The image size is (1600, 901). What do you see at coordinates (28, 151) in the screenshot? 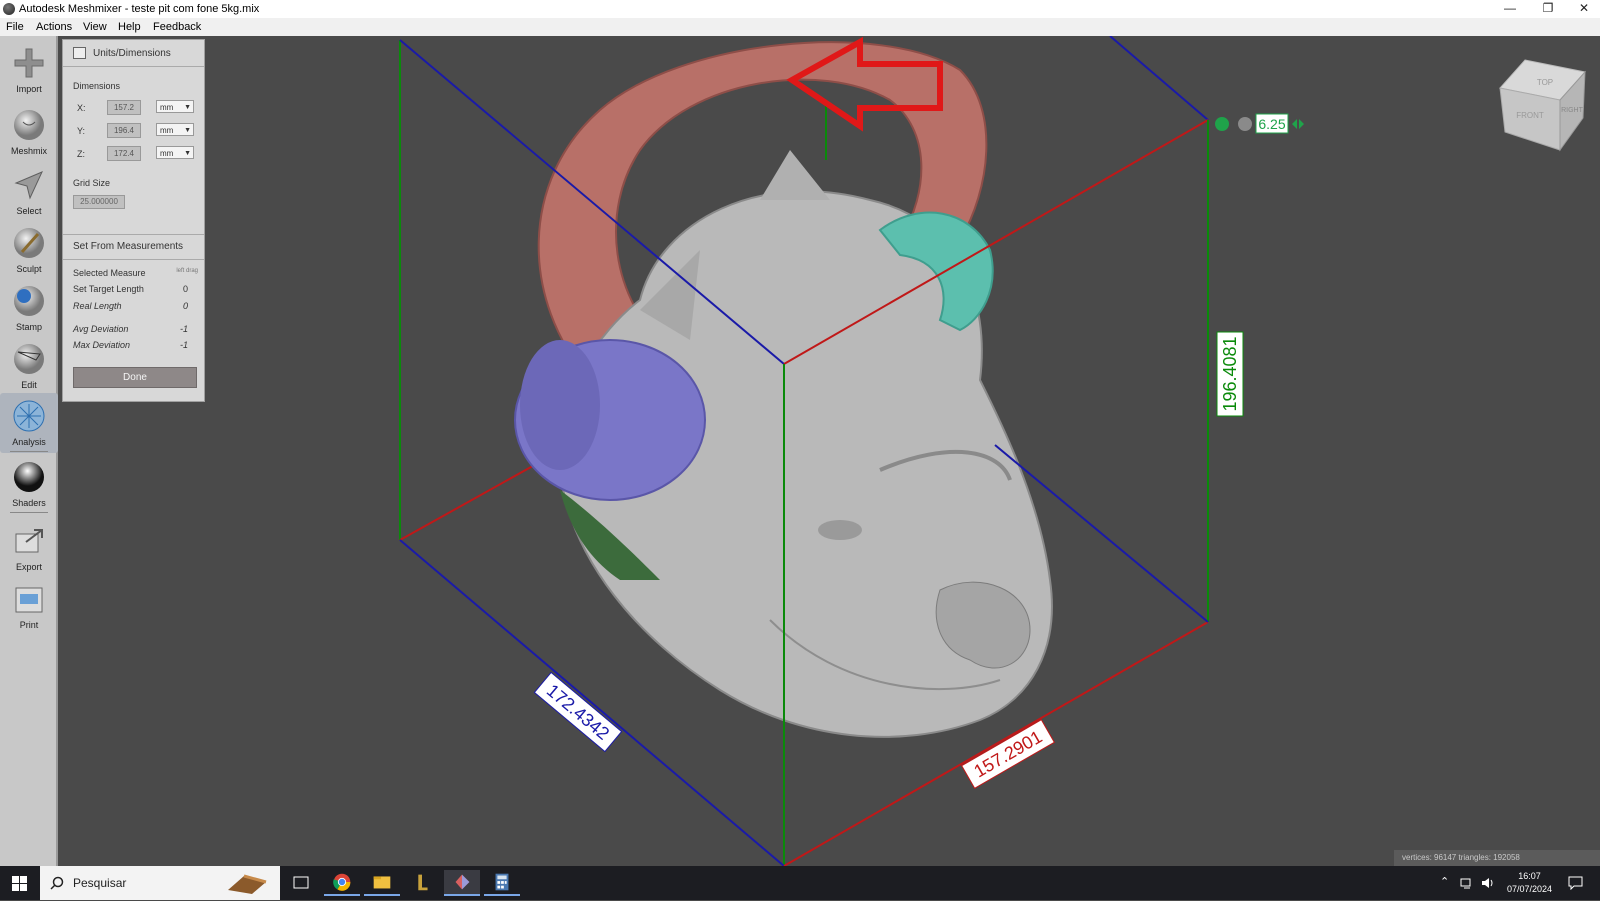
I see `tool-label: Meshmix` at bounding box center [28, 151].